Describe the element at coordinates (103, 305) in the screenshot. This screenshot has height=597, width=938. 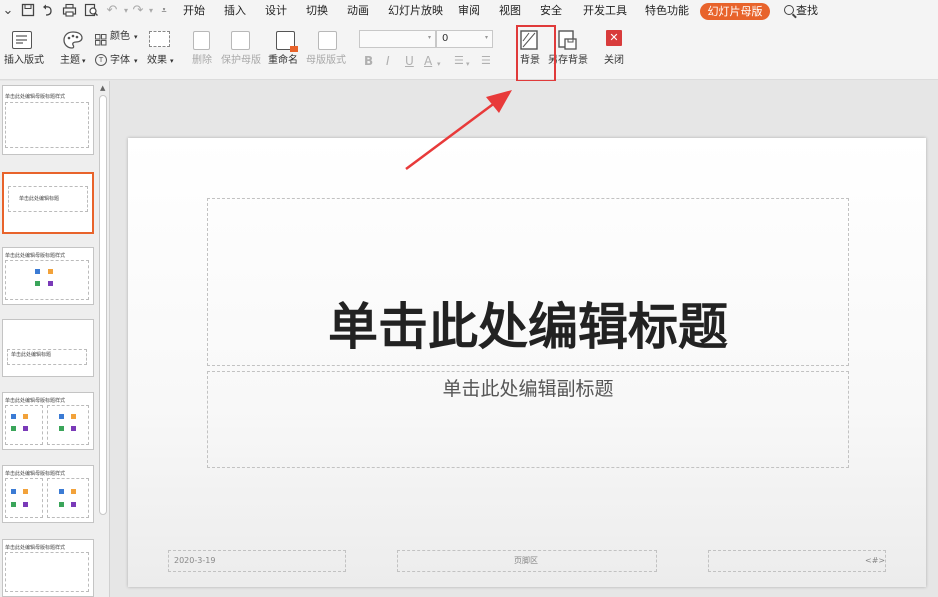
I see `thumbnail-scrollbar` at that location.